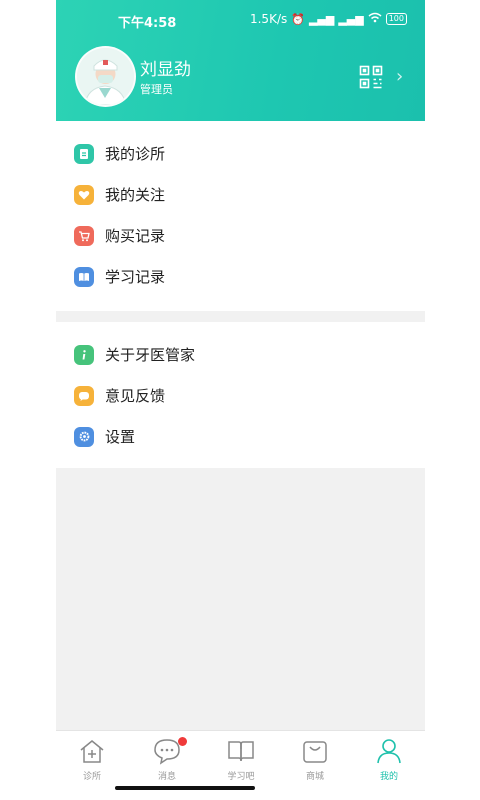  Describe the element at coordinates (84, 235) in the screenshot. I see `cart-icon` at that location.